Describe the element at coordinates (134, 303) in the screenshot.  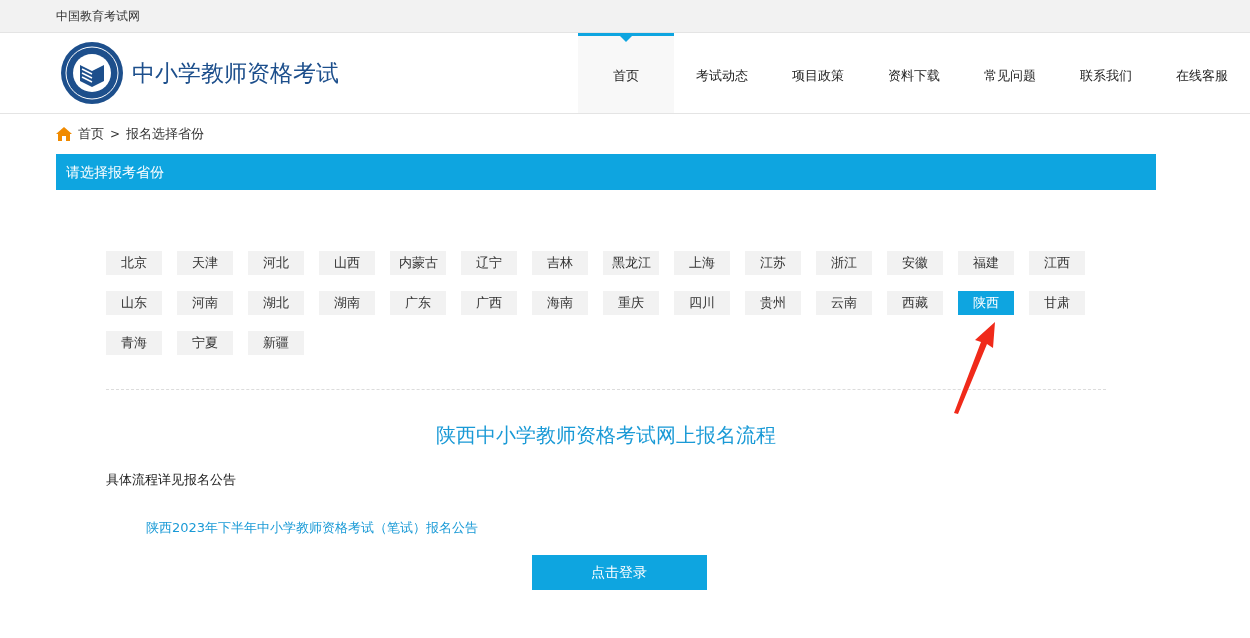
I see `province-button: 山东` at that location.